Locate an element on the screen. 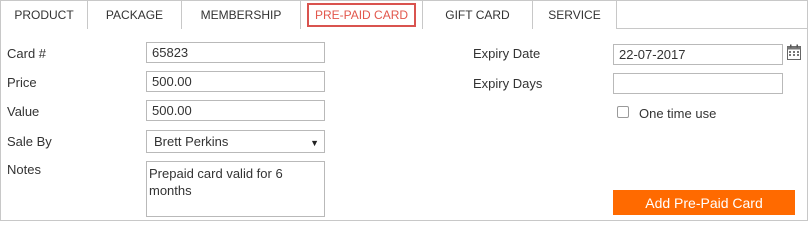  expiry-date-input is located at coordinates (698, 54).